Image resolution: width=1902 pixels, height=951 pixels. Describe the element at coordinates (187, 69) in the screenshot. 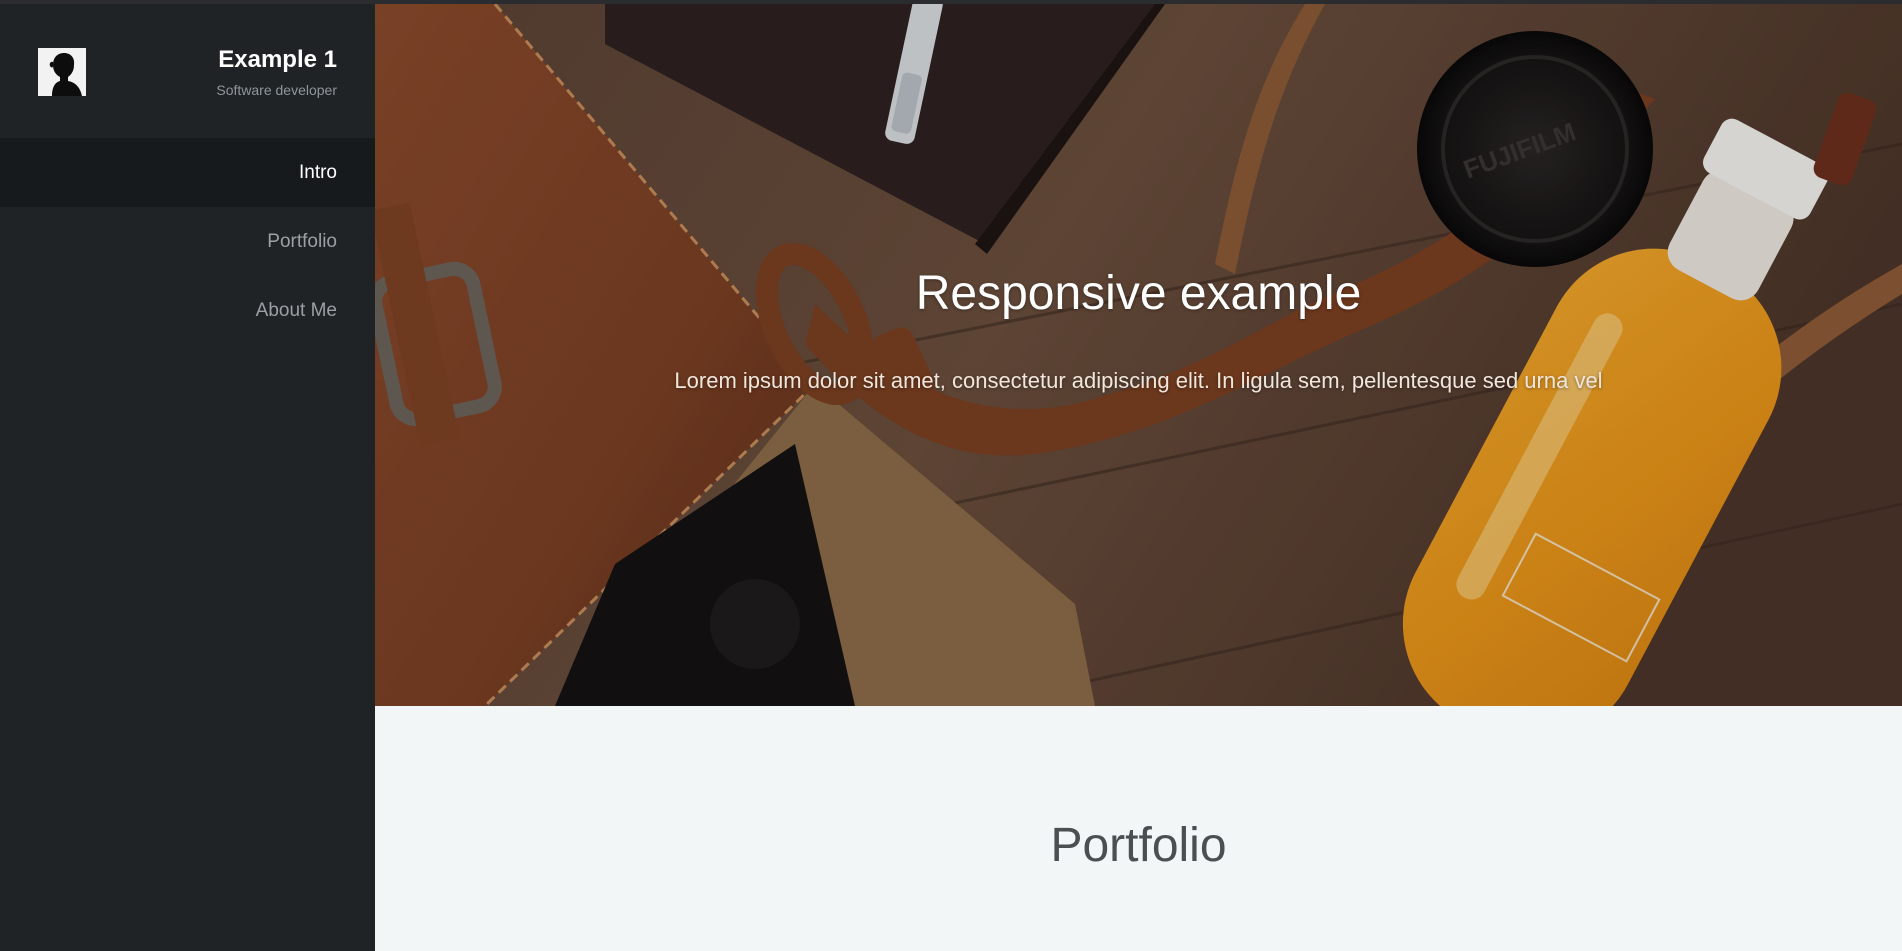

I see `profile-header: Example 1 Software developer` at that location.